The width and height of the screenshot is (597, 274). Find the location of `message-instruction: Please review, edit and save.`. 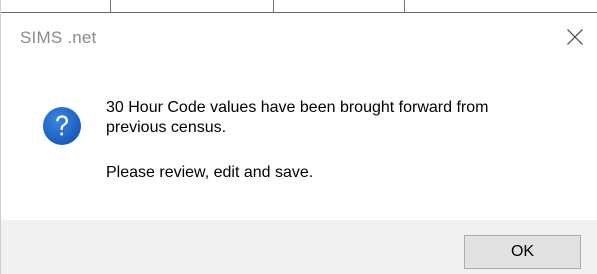

message-instruction: Please review, edit and save. is located at coordinates (210, 172).